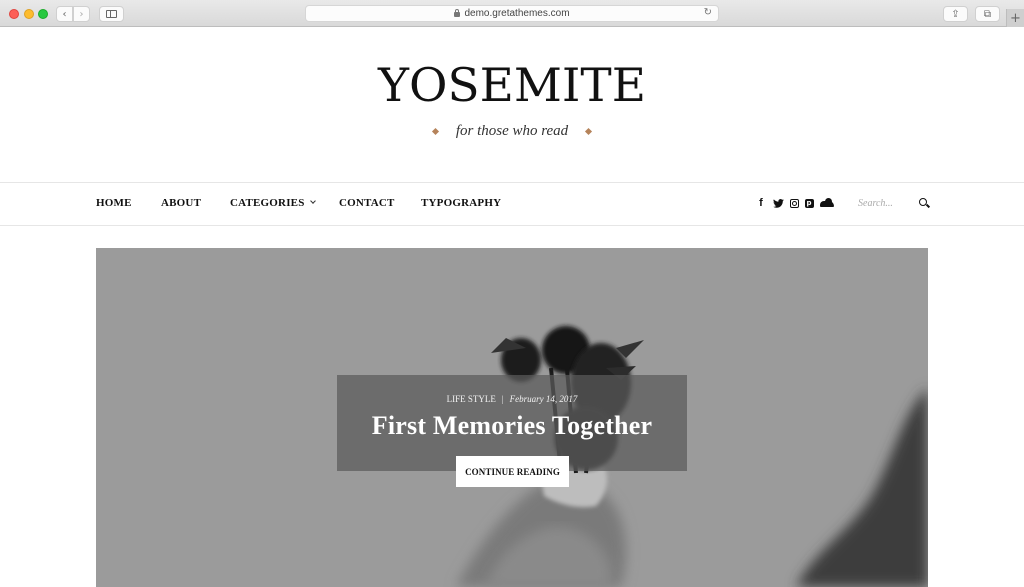 The height and width of the screenshot is (587, 1024). I want to click on pinterest-glyph: p, so click(809, 203).